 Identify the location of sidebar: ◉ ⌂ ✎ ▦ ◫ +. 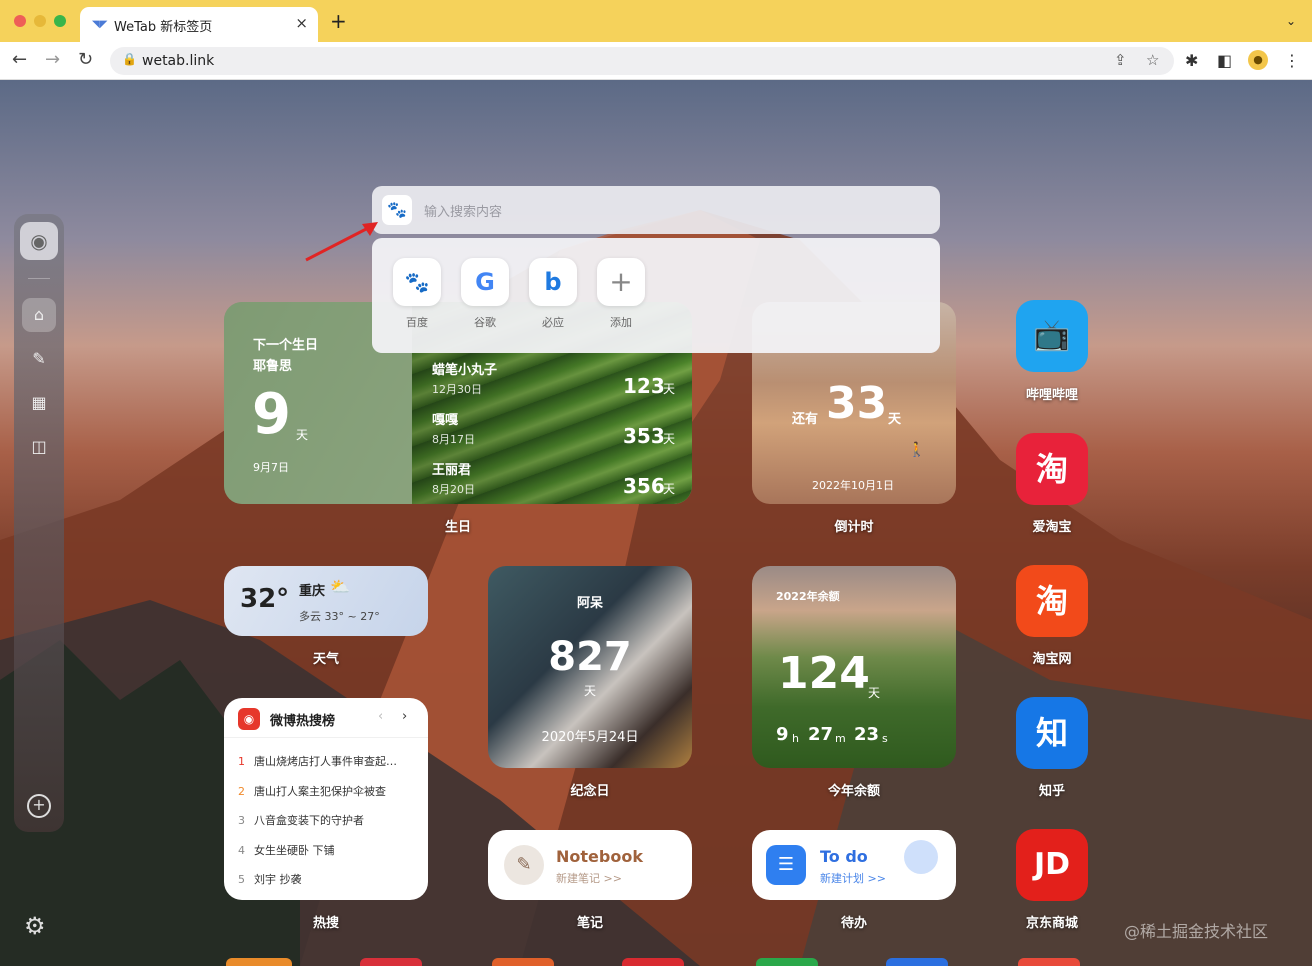
(39, 523).